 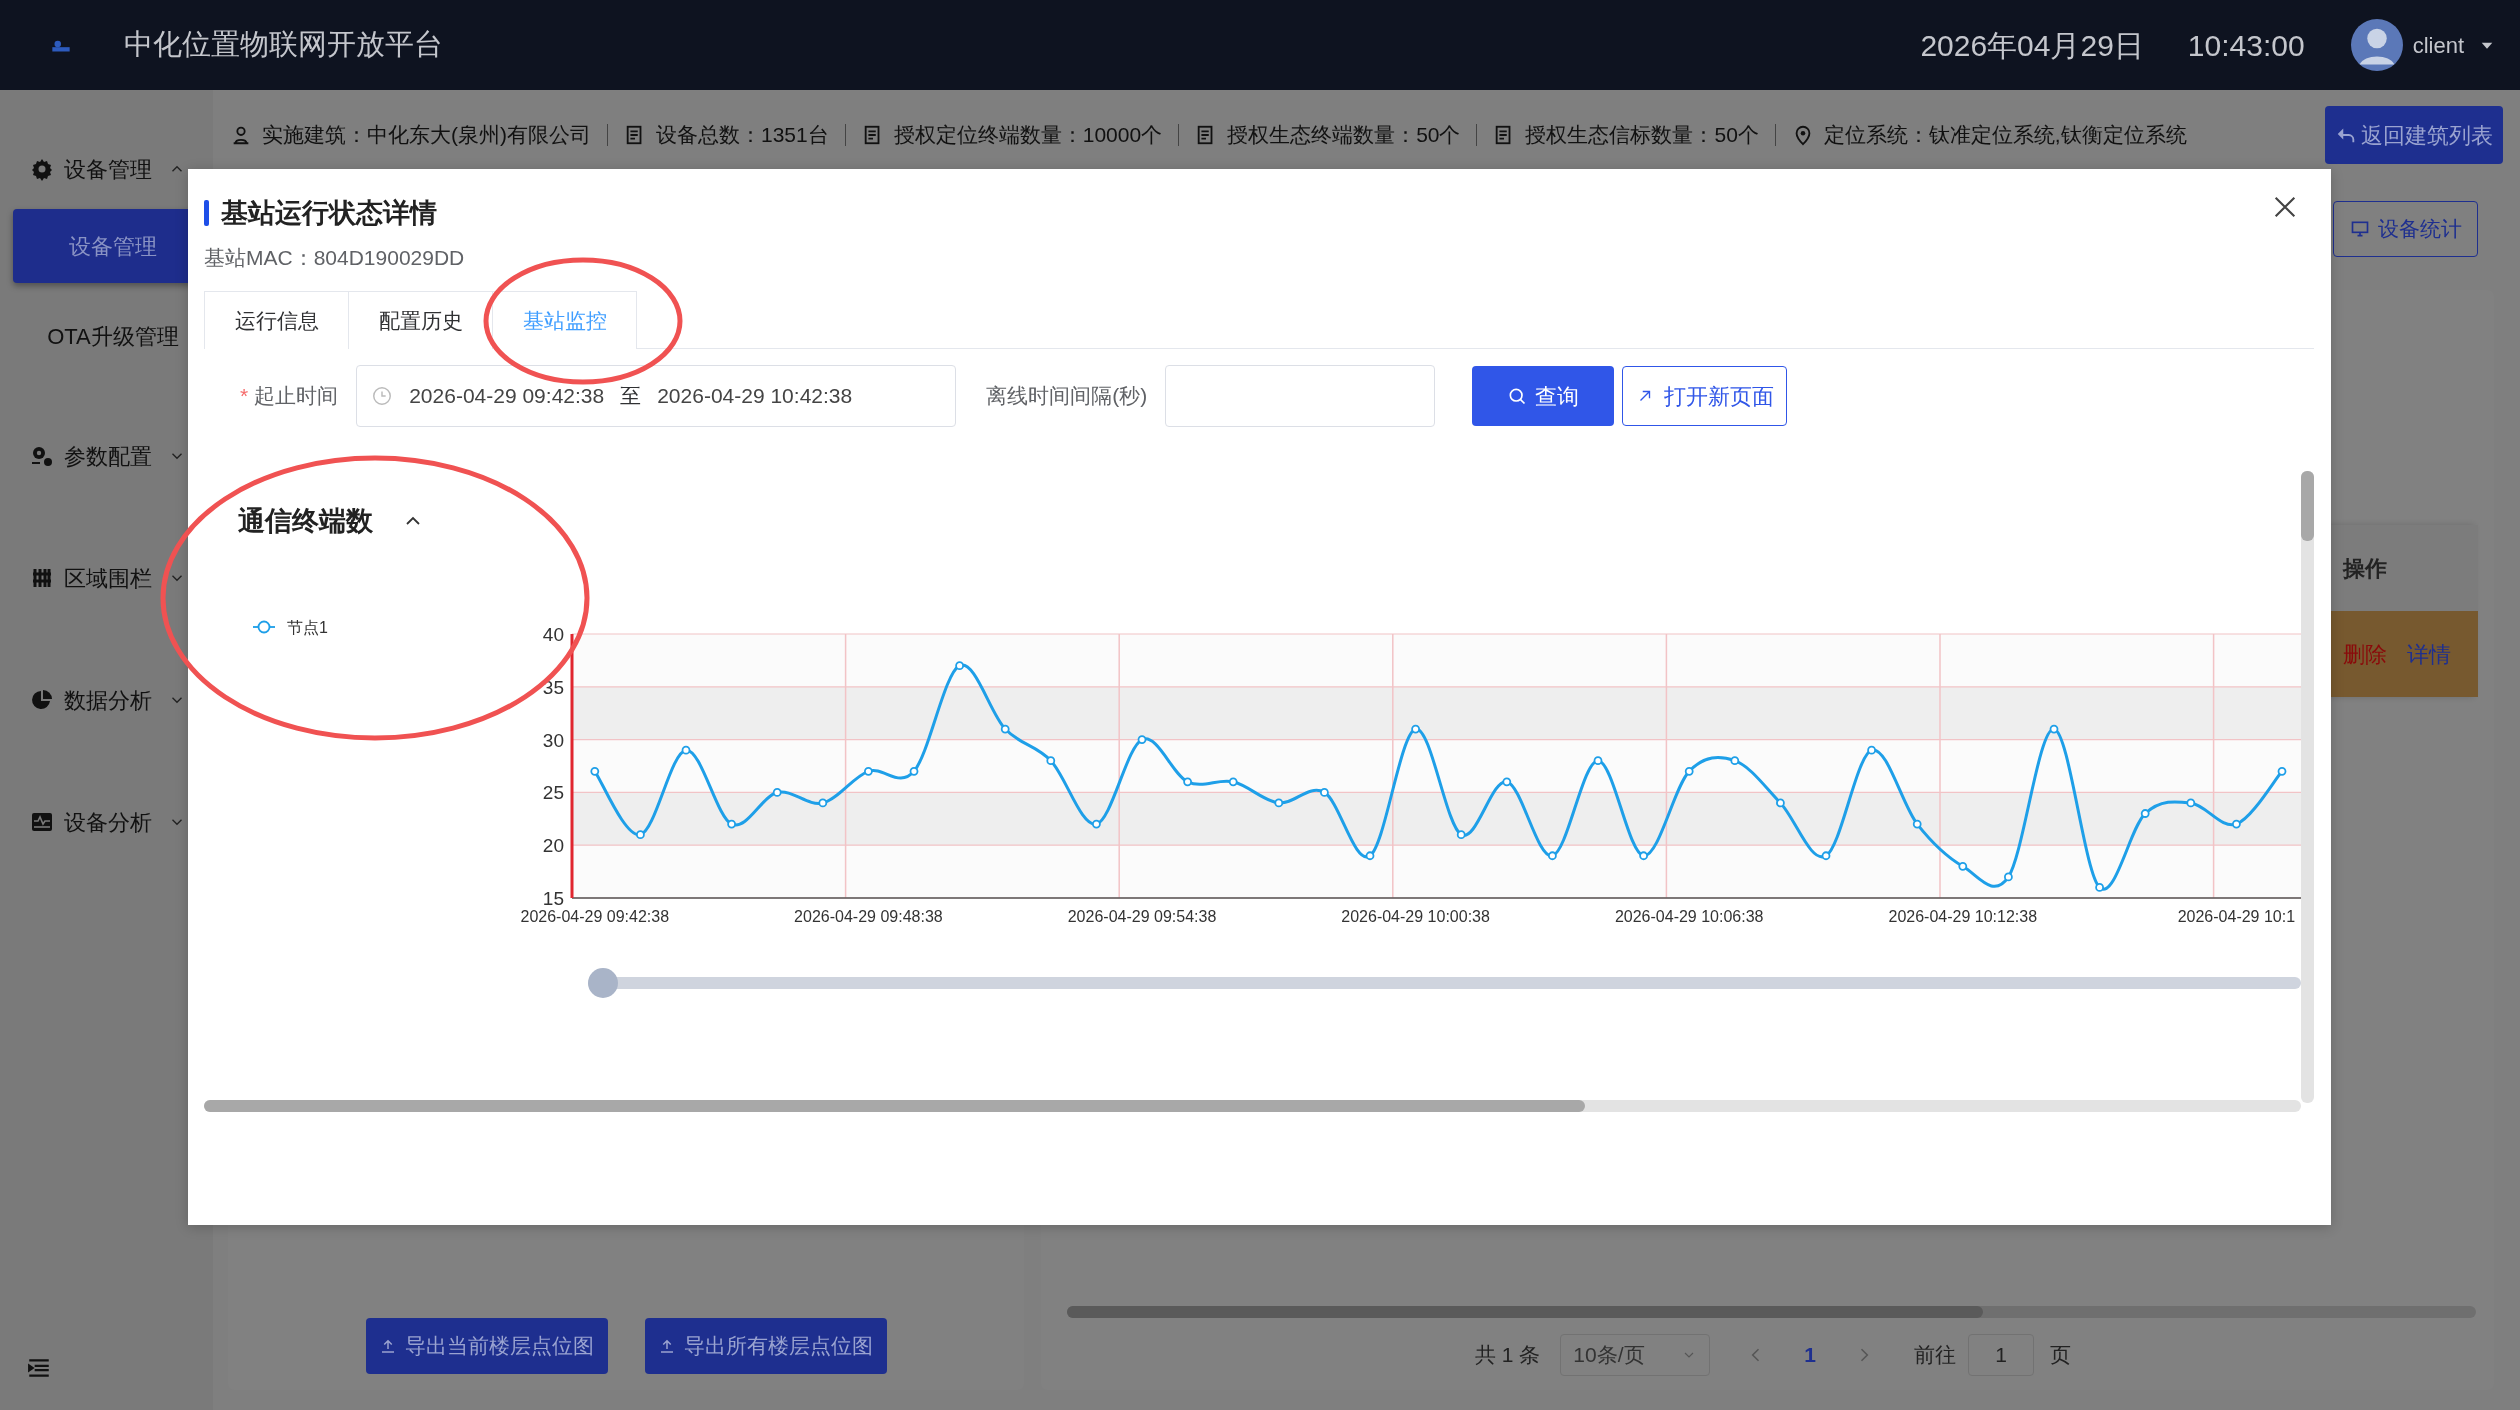 I want to click on column-header: 操作, so click(x=2404, y=568).